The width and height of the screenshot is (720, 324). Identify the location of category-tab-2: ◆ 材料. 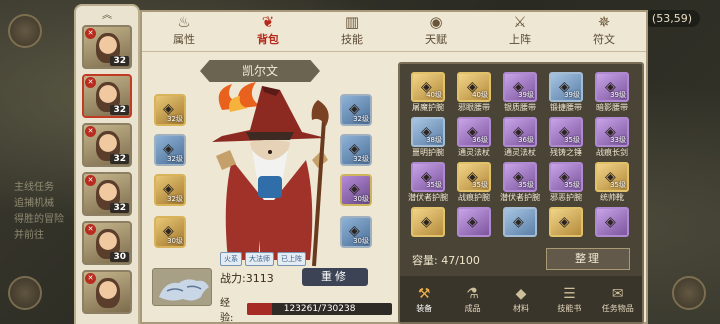
(521, 299).